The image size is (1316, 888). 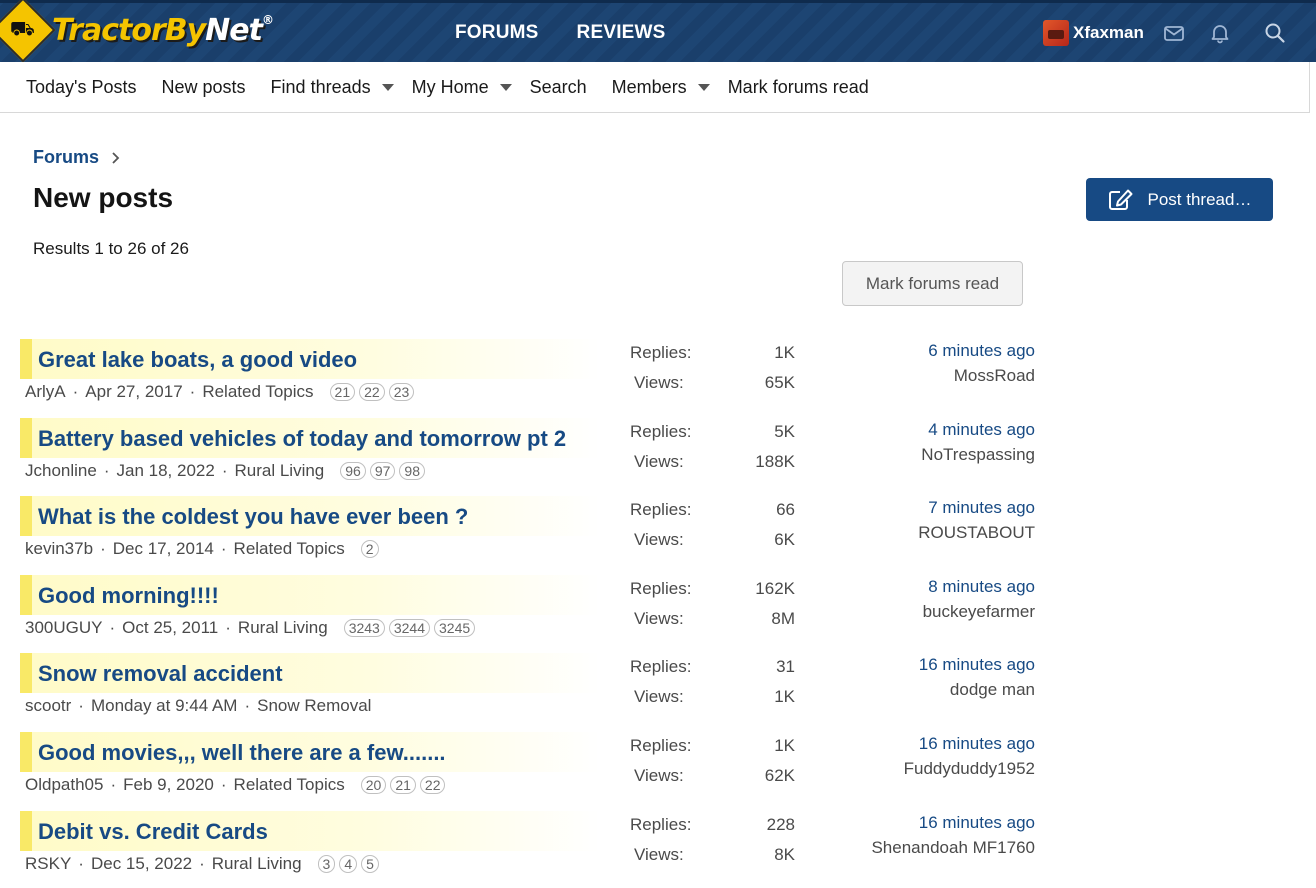 I want to click on latest-post-user: ROUSTABOUT, so click(x=915, y=533).